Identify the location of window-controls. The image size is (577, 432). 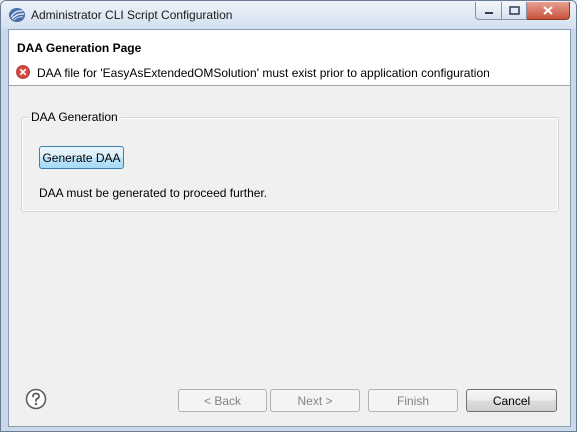
(522, 11).